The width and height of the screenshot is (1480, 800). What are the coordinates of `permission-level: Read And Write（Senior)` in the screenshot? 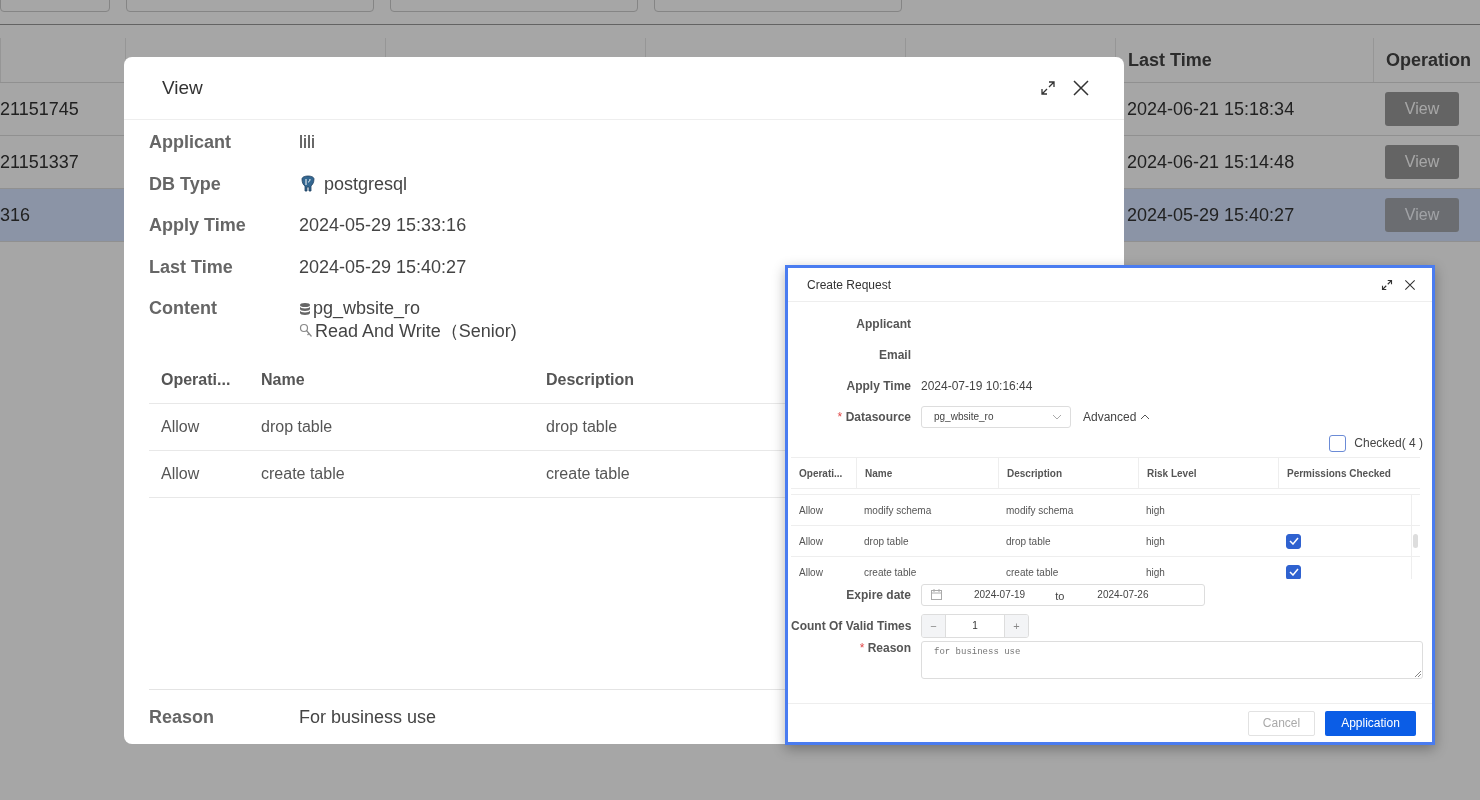 It's located at (416, 331).